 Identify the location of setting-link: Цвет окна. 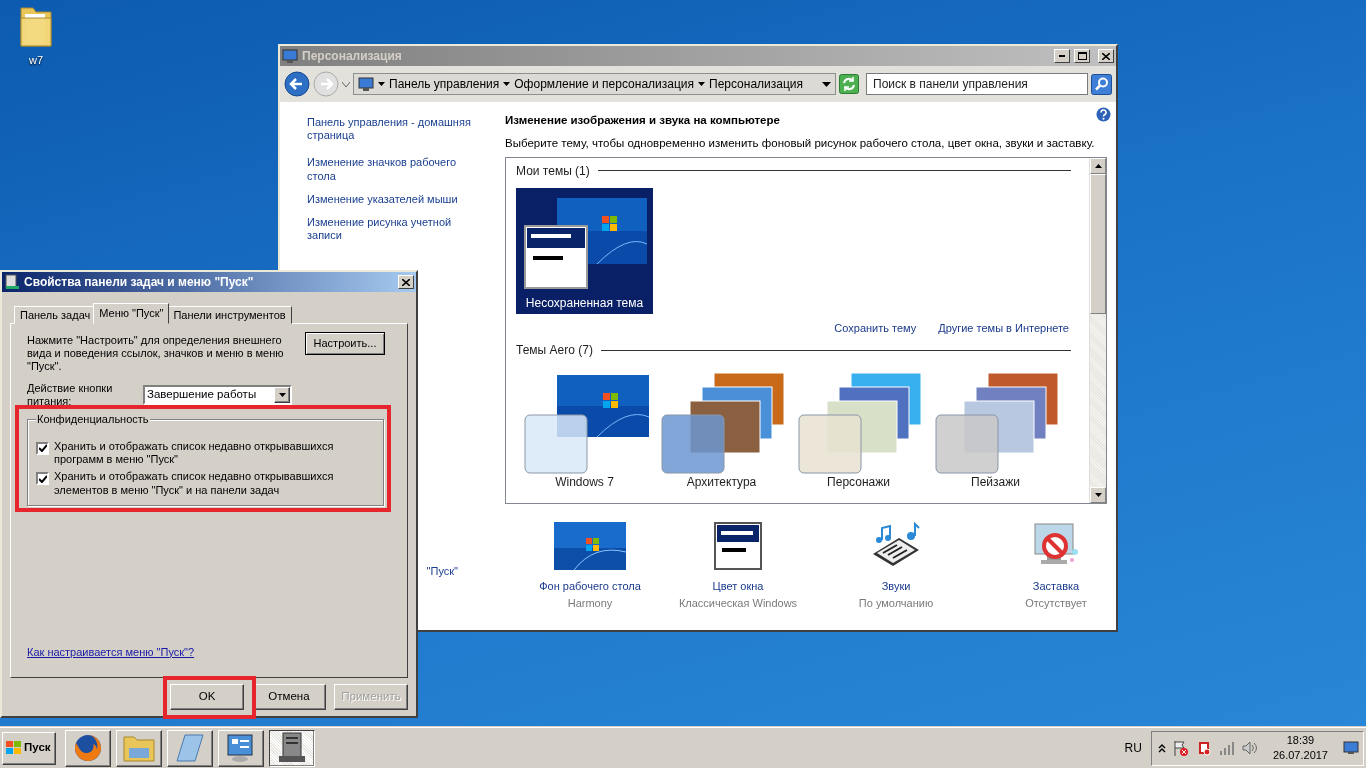
(738, 586).